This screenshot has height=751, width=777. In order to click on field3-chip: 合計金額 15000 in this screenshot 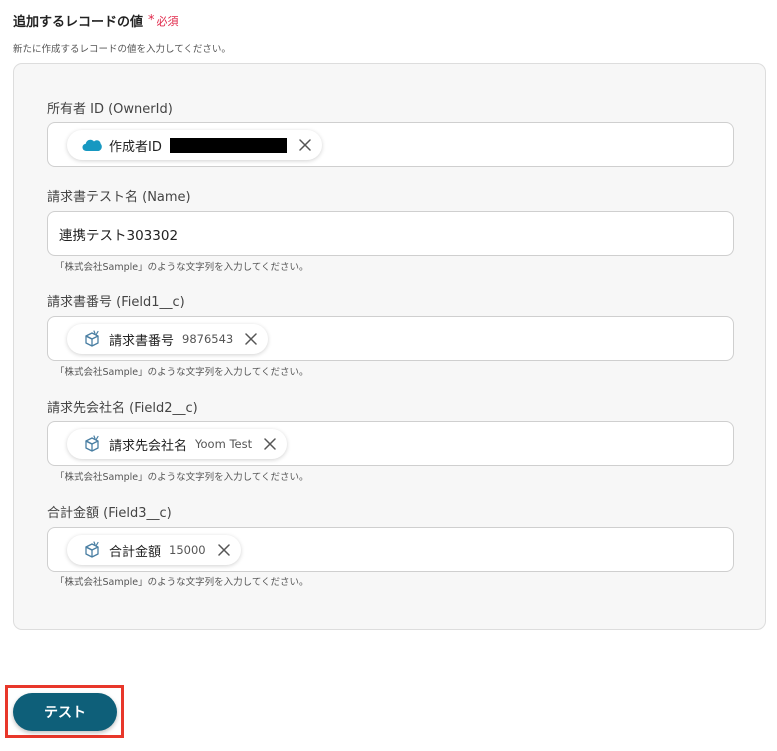, I will do `click(154, 550)`.